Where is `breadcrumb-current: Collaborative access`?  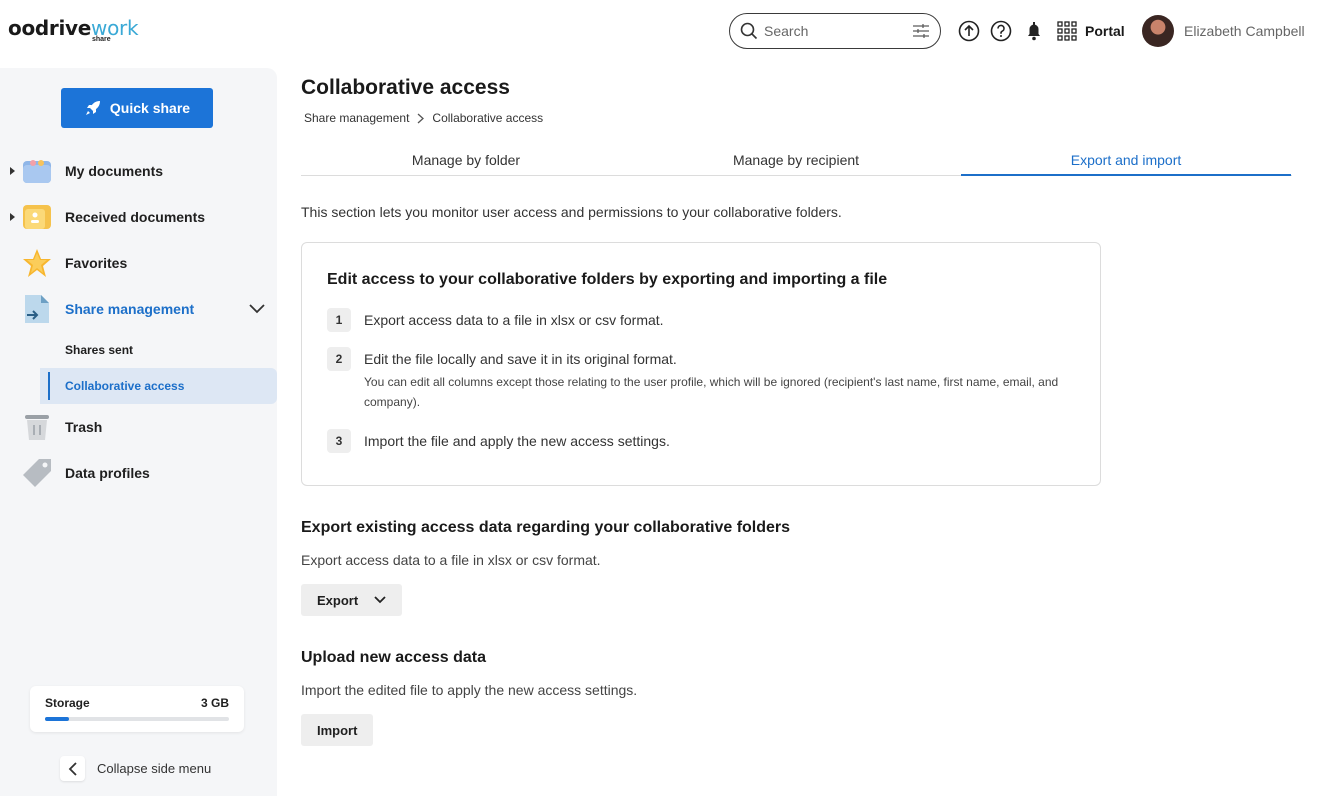
breadcrumb-current: Collaborative access is located at coordinates (488, 118).